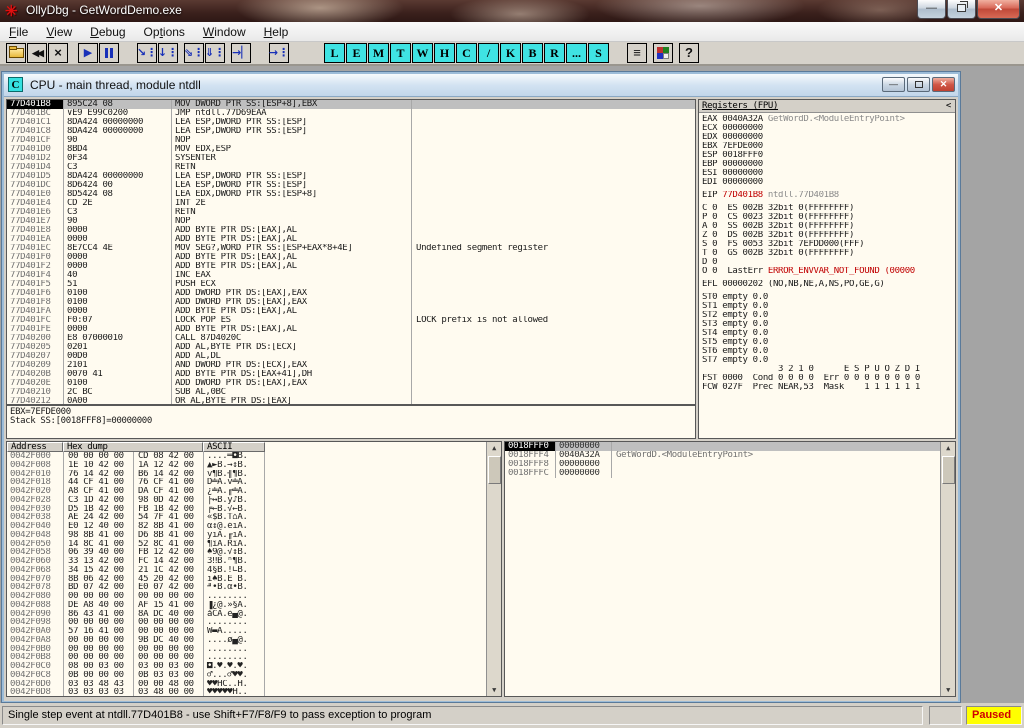 Image resolution: width=1024 pixels, height=728 pixels. Describe the element at coordinates (334, 53) in the screenshot. I see `viewer-window-button: L` at that location.